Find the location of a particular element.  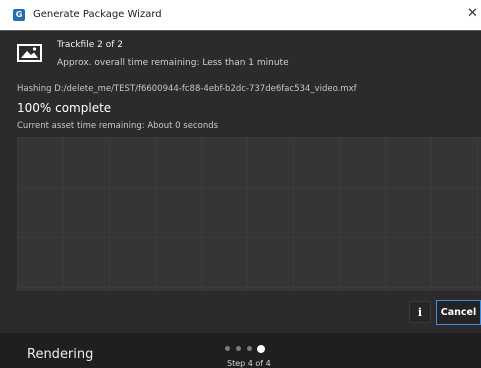

close-icon: ✕ is located at coordinates (472, 14).